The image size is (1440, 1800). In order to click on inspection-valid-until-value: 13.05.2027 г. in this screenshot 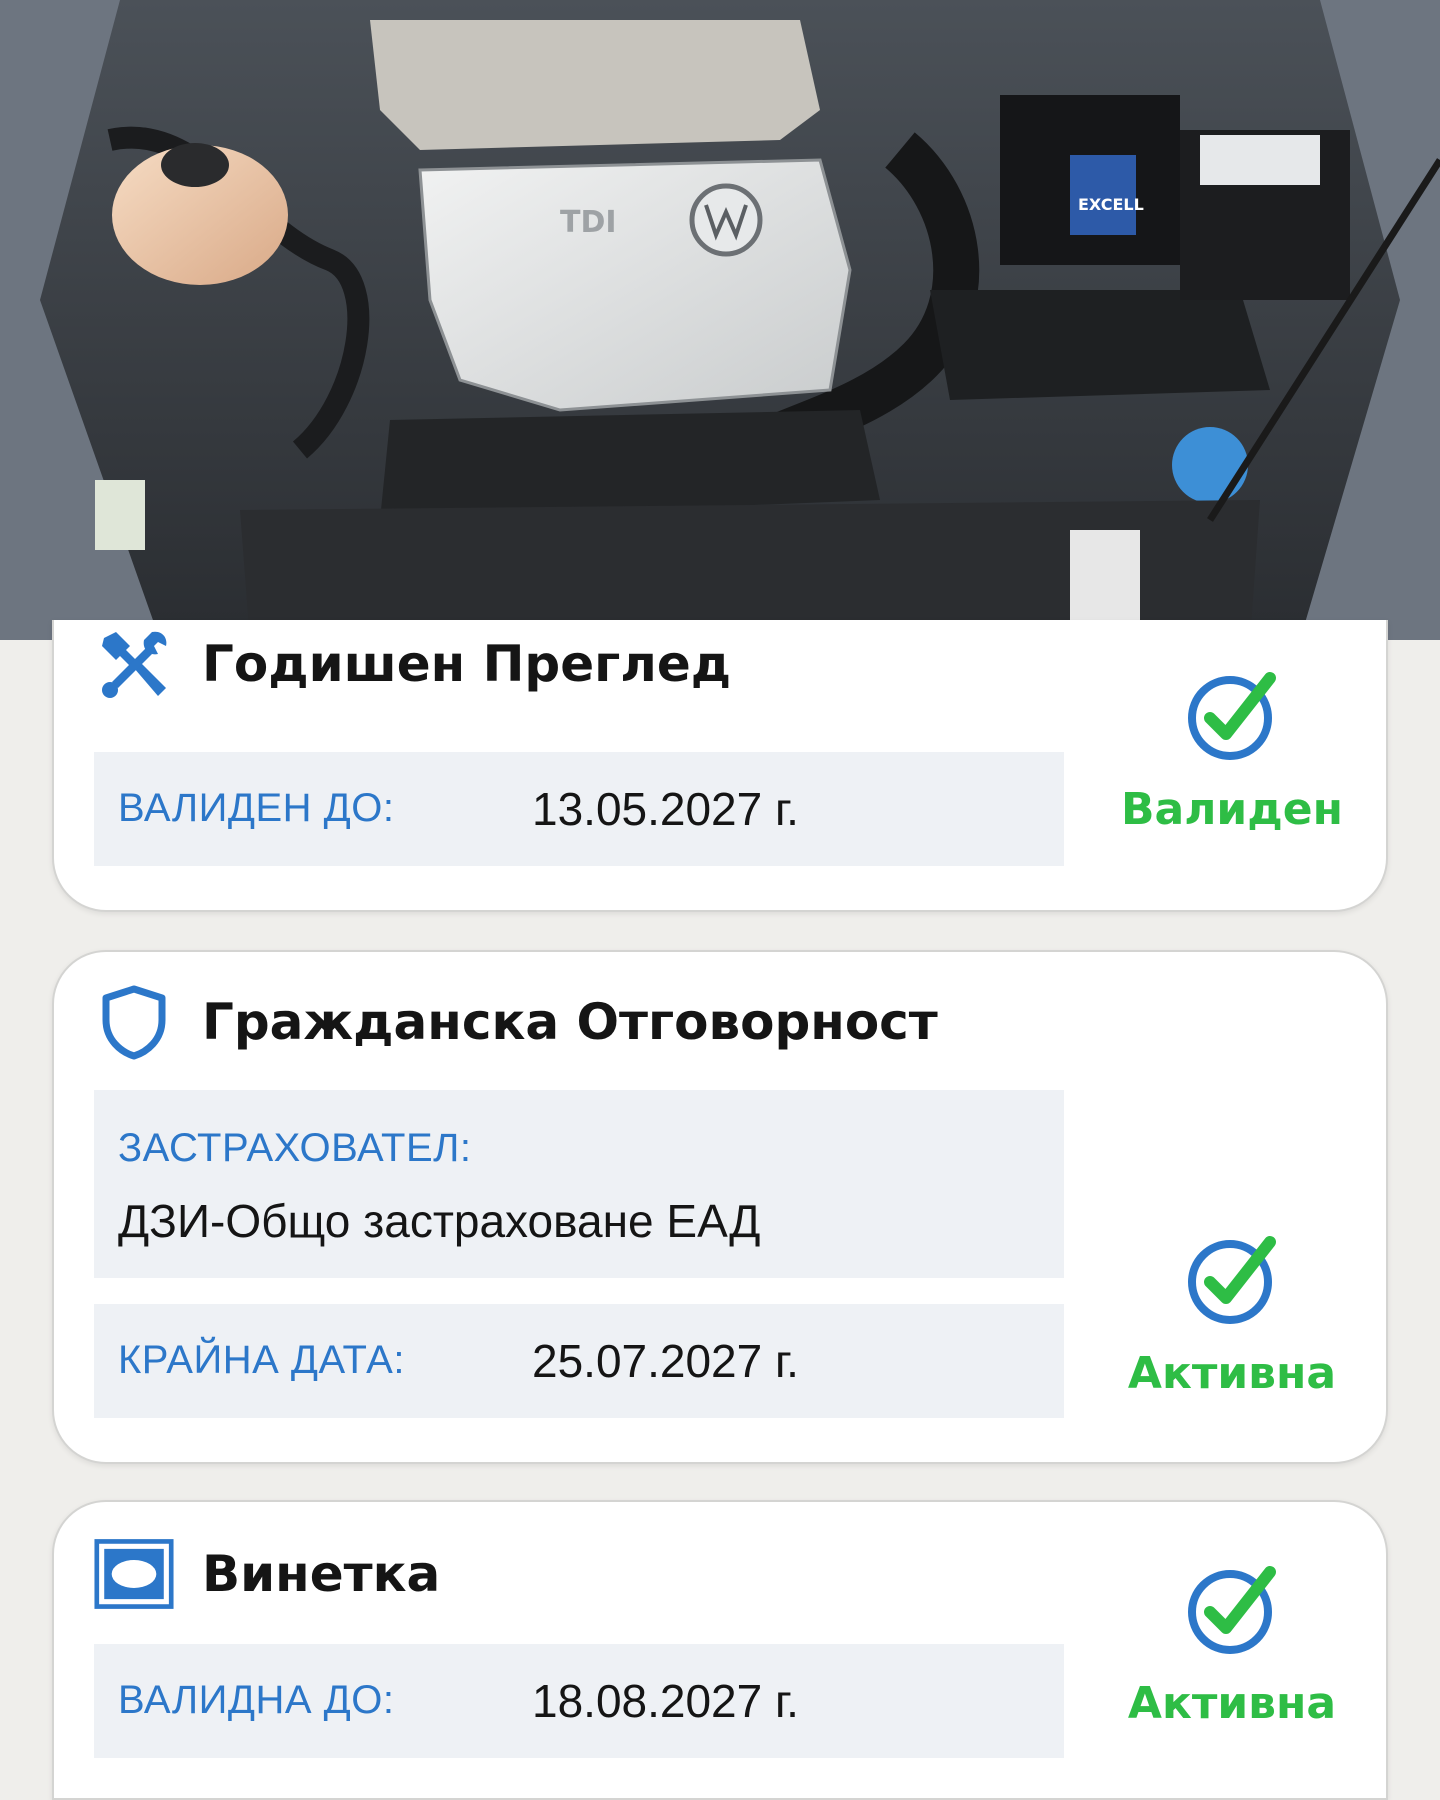, I will do `click(665, 809)`.